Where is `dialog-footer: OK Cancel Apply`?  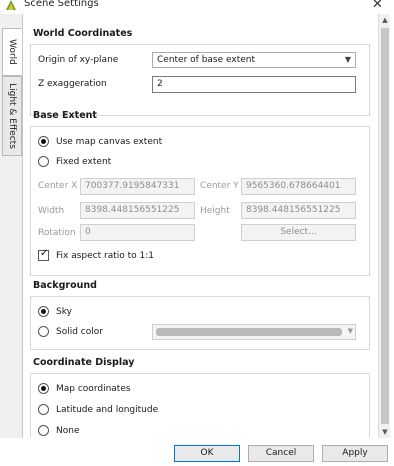
dialog-footer: OK Cancel Apply is located at coordinates (197, 452).